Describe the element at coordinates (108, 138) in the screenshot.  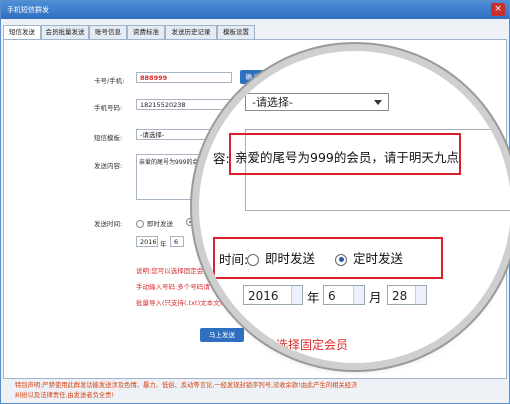
I see `template-label: 短信模板:` at that location.